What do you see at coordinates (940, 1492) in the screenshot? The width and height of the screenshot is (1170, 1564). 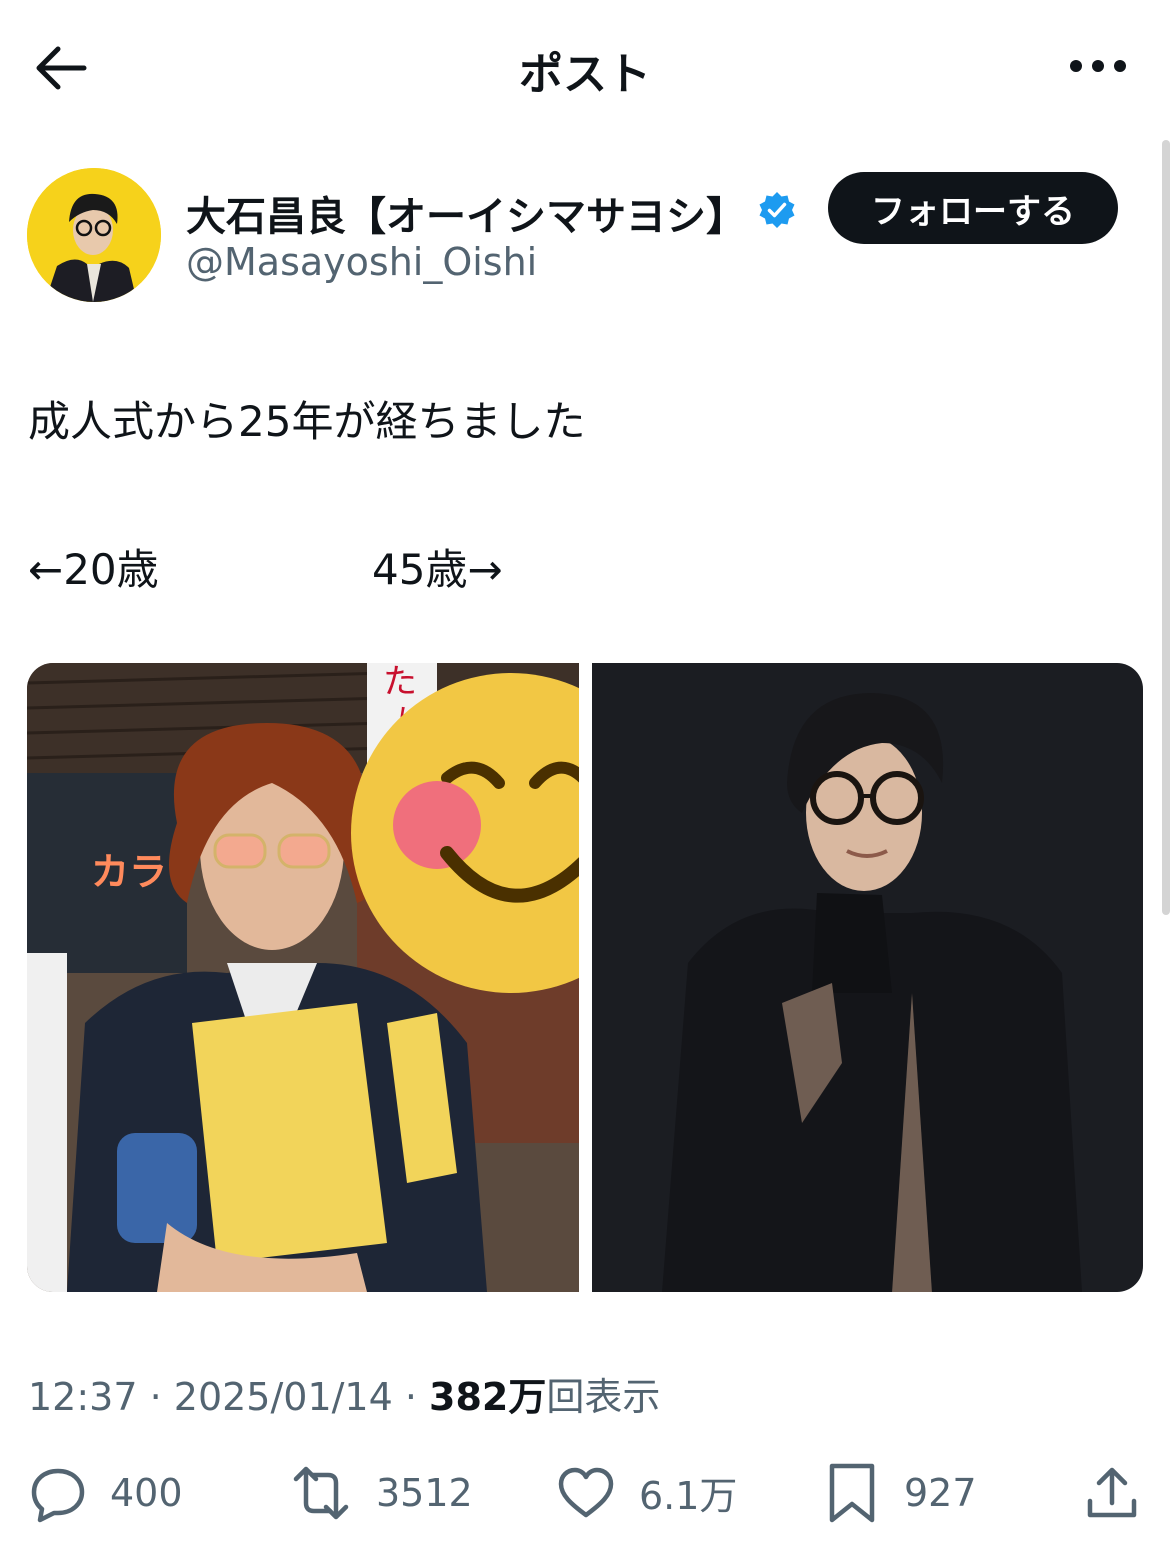 I see `bookmark-count: 927` at bounding box center [940, 1492].